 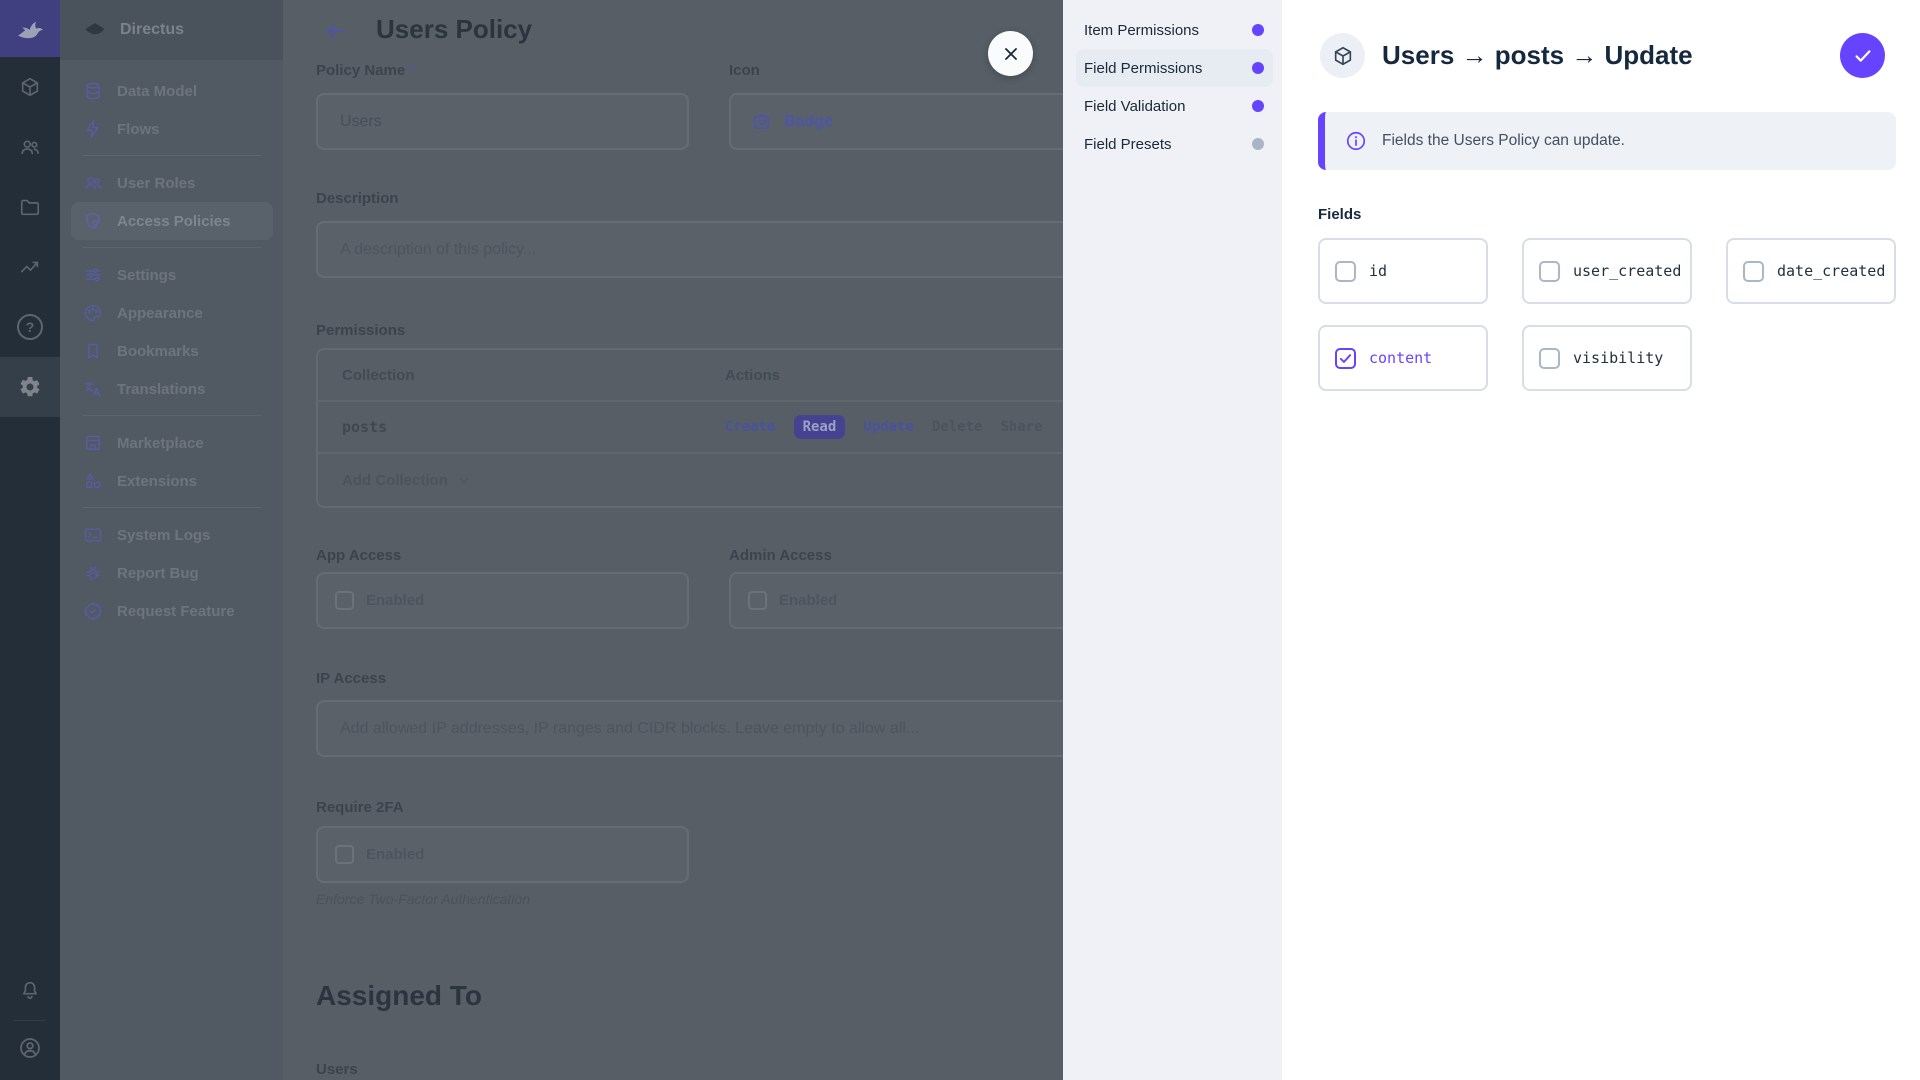 I want to click on drawer-title: Users → posts → Update, so click(x=1537, y=55).